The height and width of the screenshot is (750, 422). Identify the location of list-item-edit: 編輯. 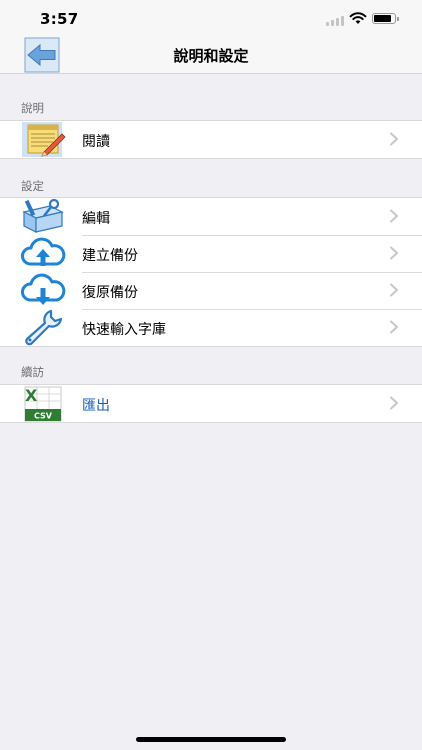
(211, 216).